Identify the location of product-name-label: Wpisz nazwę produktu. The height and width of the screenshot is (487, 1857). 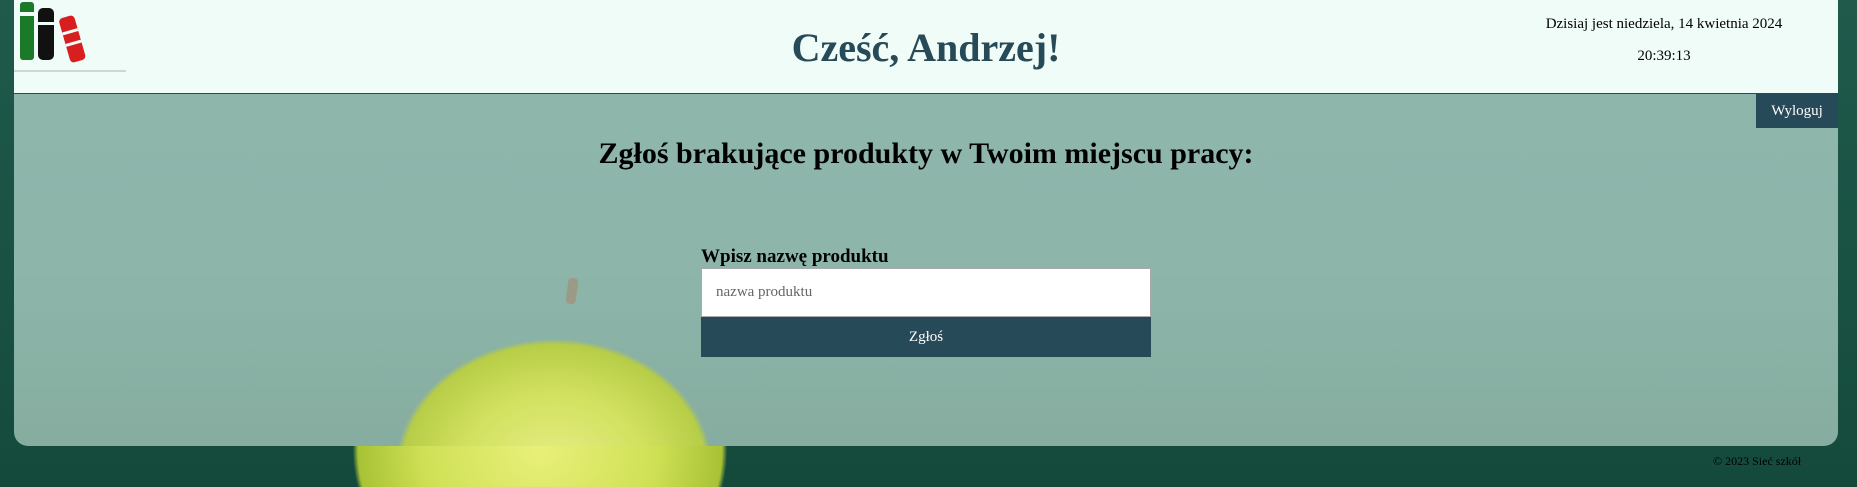
(795, 256).